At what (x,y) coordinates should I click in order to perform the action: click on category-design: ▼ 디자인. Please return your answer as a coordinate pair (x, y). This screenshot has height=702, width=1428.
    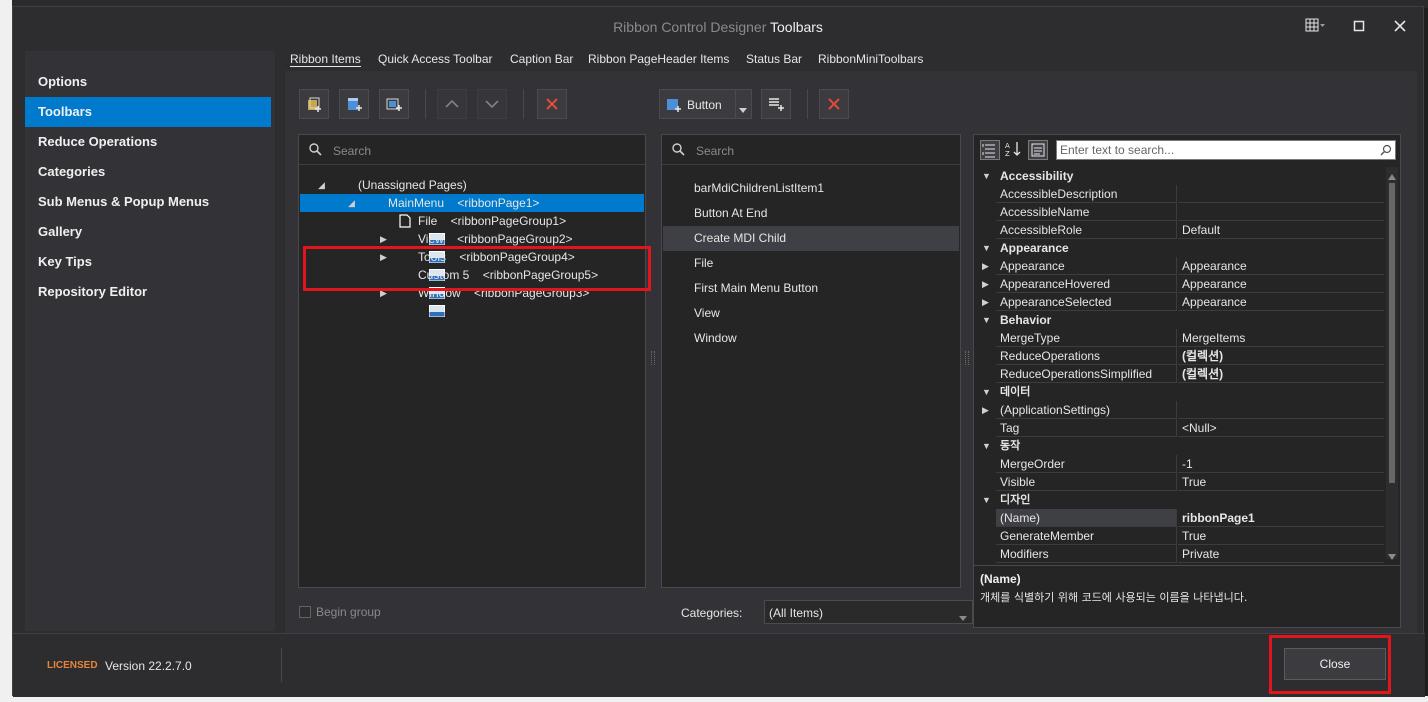
    Looking at the image, I should click on (1181, 500).